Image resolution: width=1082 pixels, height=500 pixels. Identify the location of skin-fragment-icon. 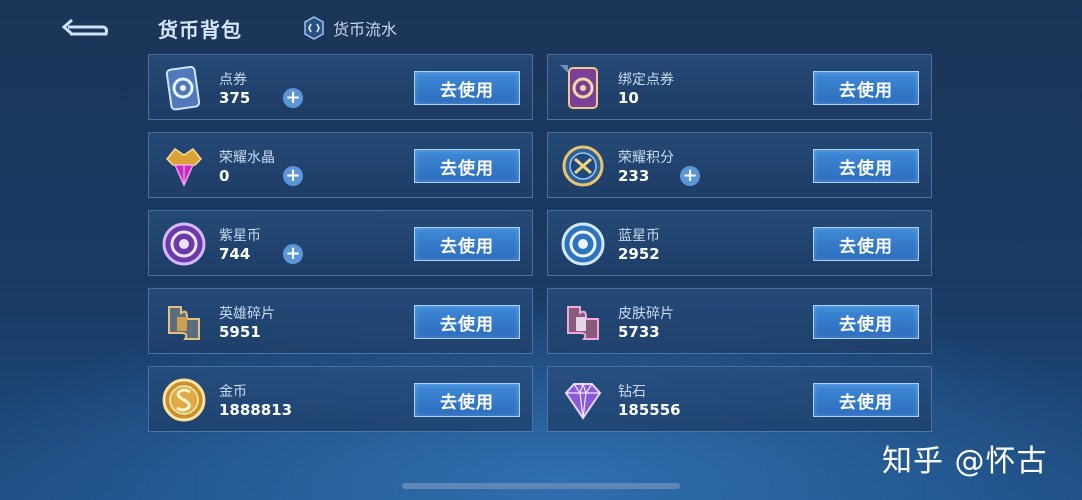
(583, 323).